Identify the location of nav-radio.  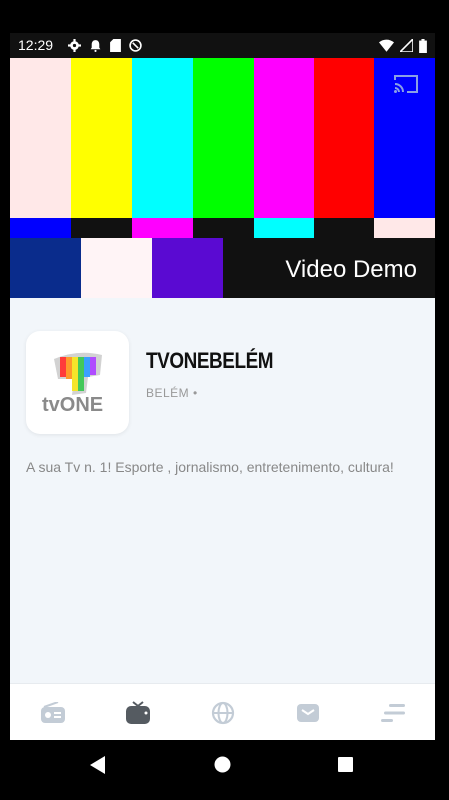
(53, 713).